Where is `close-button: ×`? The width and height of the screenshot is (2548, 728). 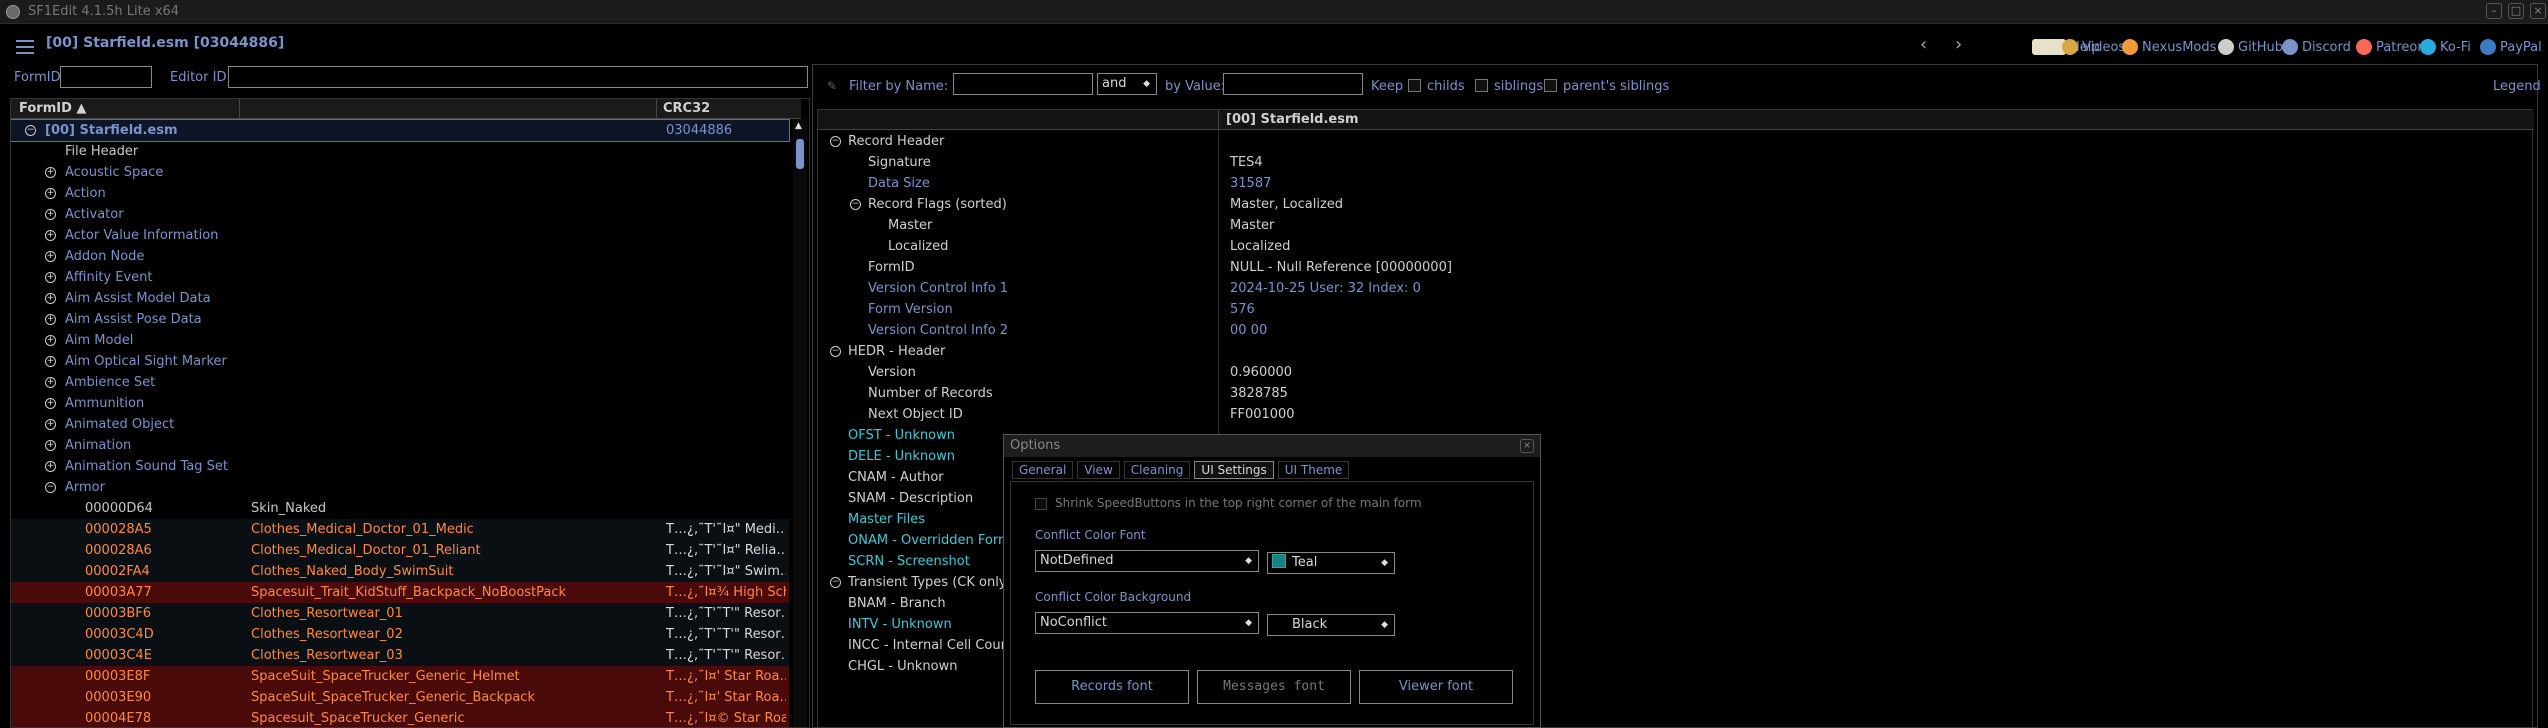
close-button: × is located at coordinates (2538, 11).